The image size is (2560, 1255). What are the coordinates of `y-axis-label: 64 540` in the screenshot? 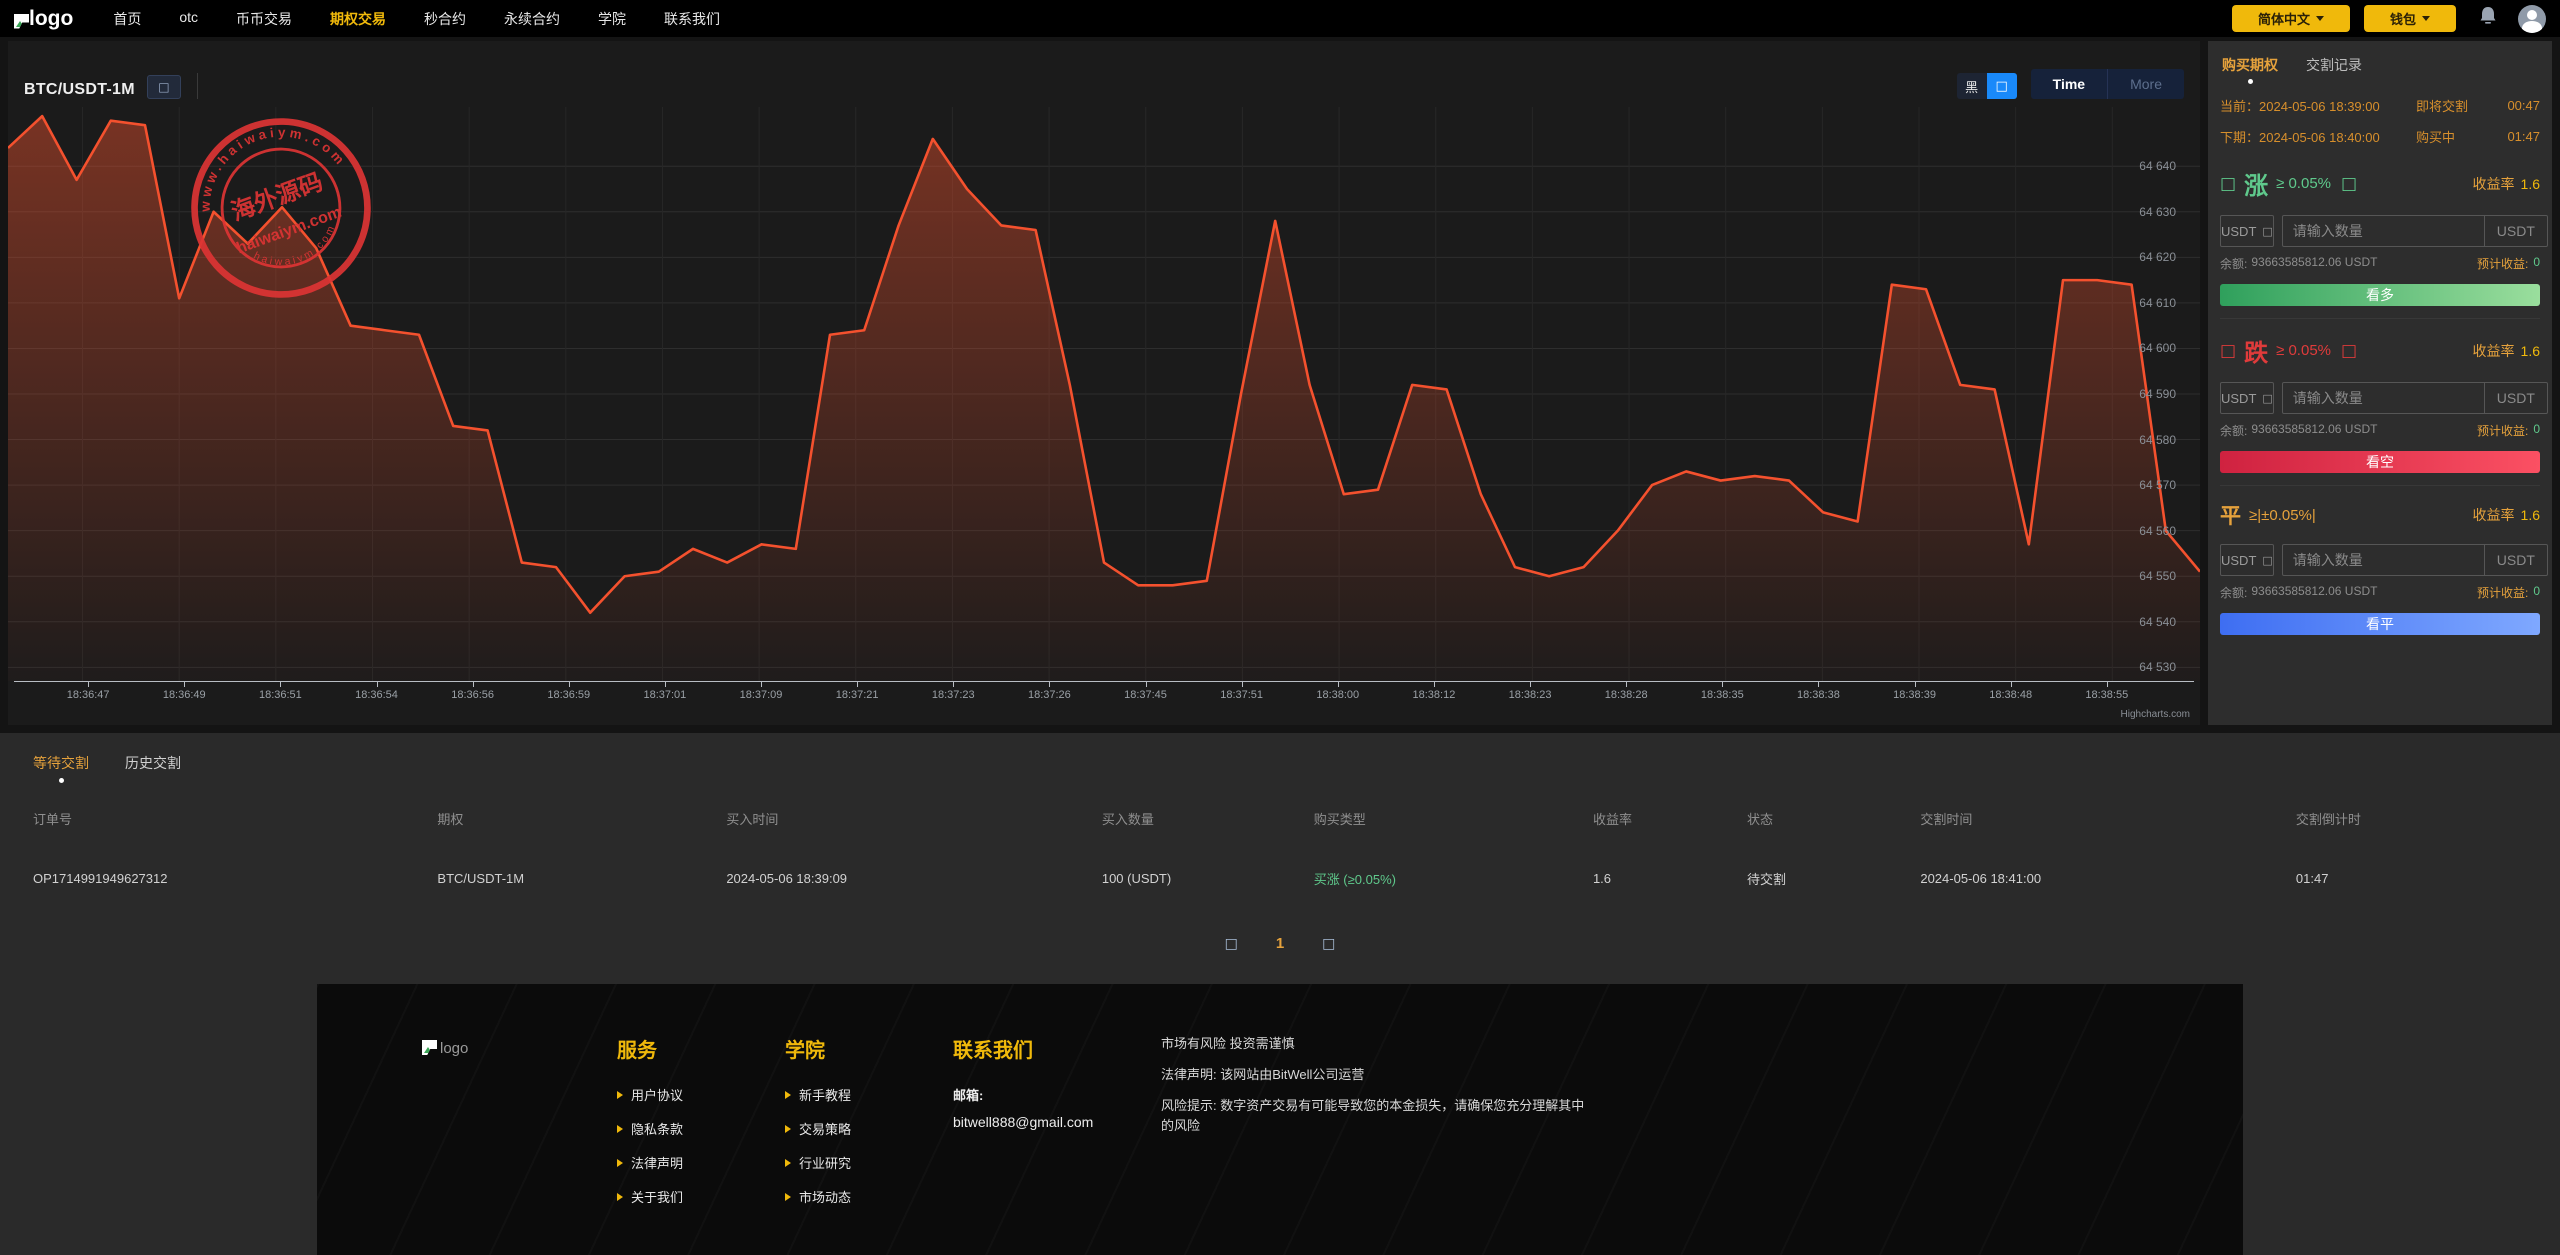 It's located at (2157, 621).